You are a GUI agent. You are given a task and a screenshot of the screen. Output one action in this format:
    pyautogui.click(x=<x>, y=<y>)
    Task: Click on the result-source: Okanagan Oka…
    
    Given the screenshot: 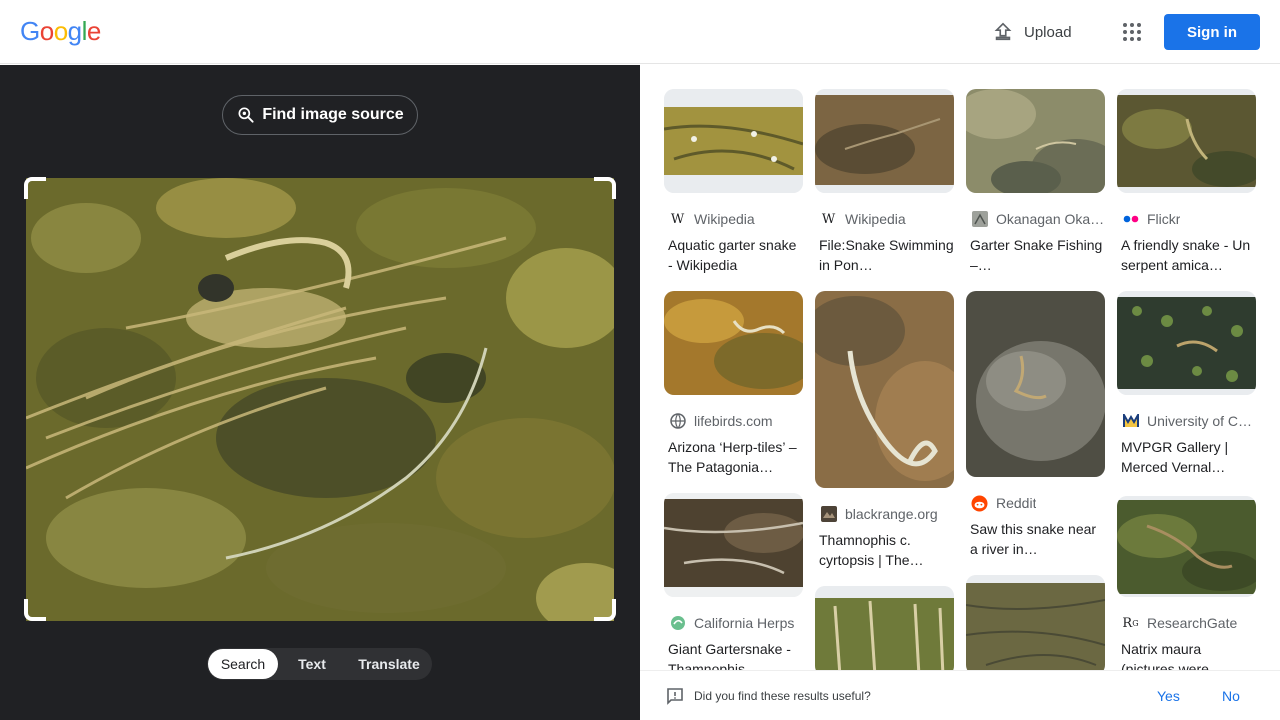 What is the action you would take?
    pyautogui.click(x=1035, y=219)
    